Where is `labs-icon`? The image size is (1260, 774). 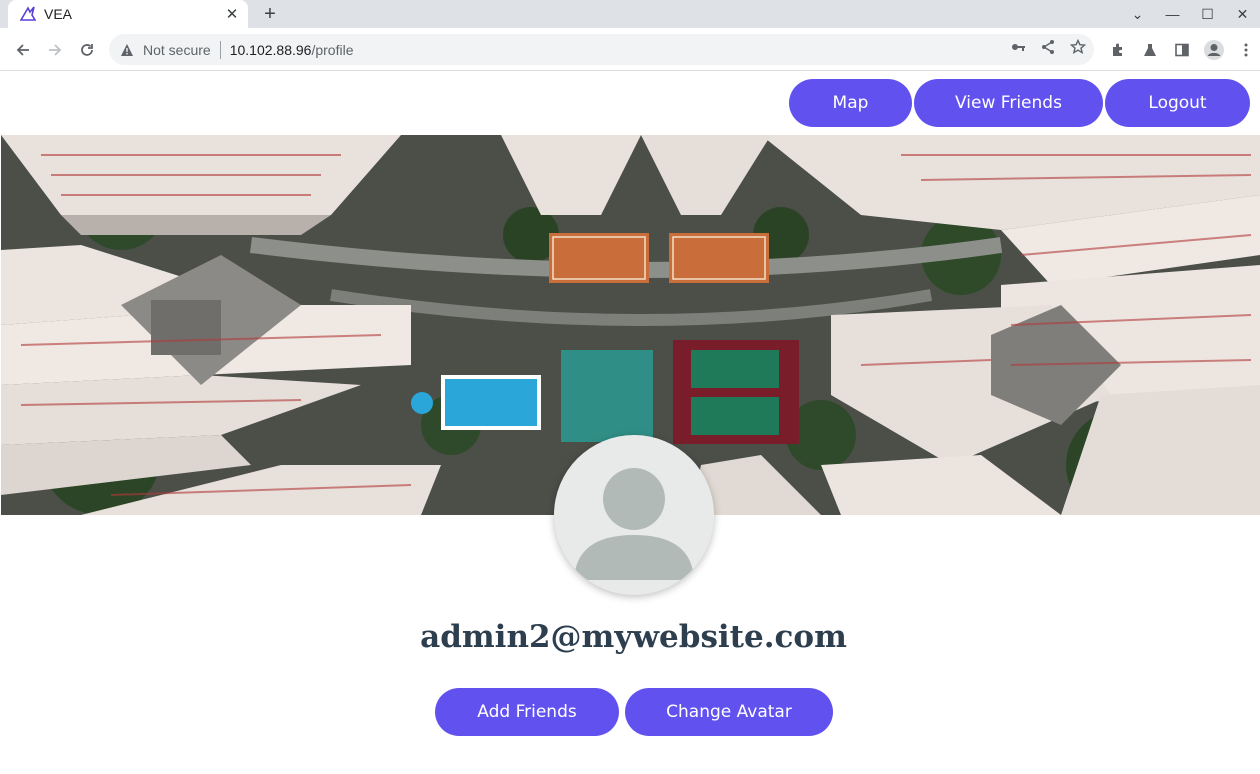 labs-icon is located at coordinates (1150, 50).